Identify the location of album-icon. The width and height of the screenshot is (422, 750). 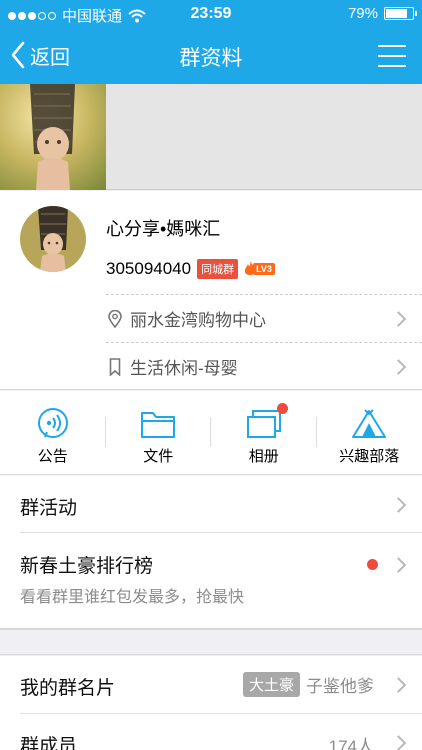
(263, 424).